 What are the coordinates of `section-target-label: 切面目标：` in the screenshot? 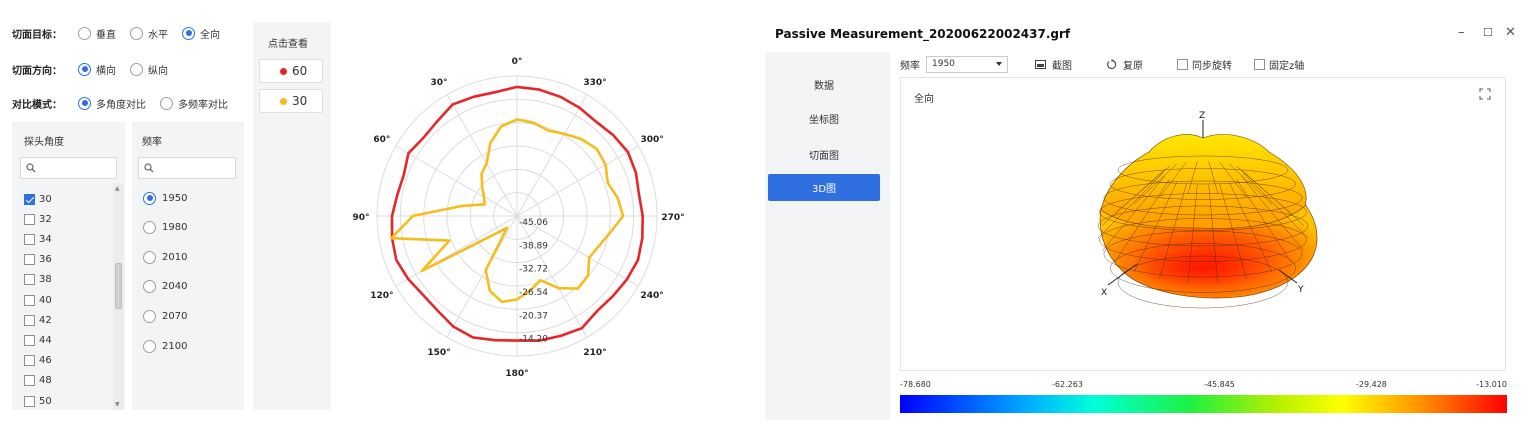 It's located at (37, 35).